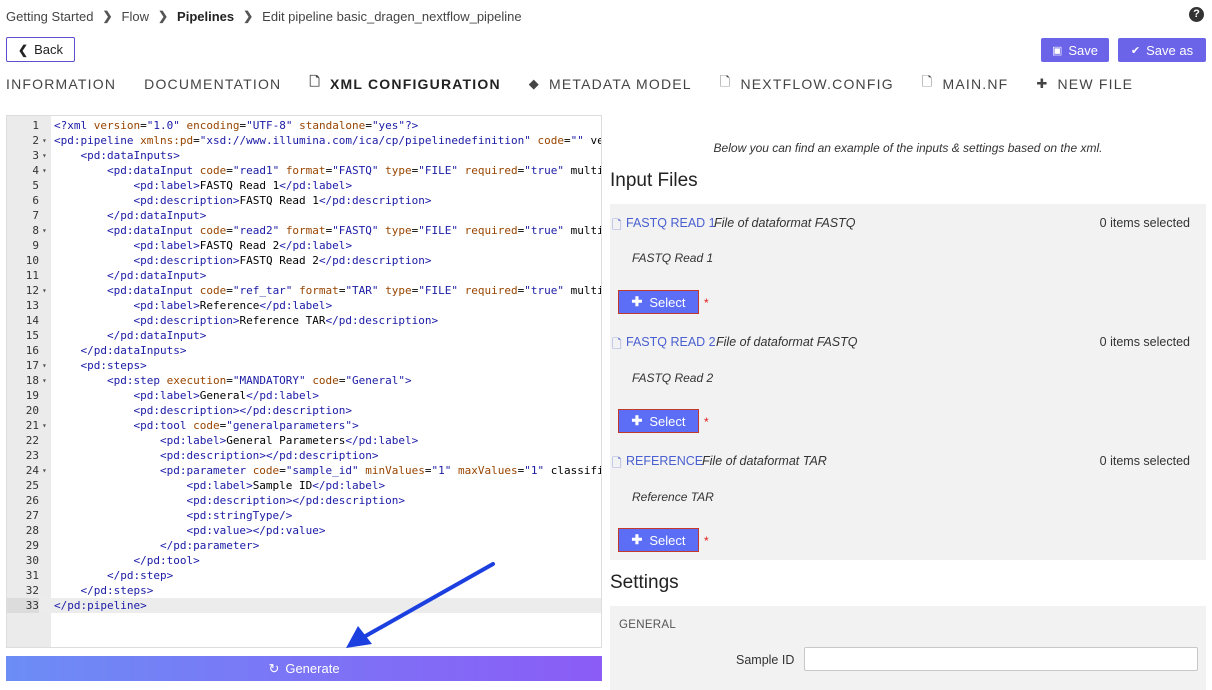  I want to click on breadcrumb-getting-started: Getting Started, so click(49, 16).